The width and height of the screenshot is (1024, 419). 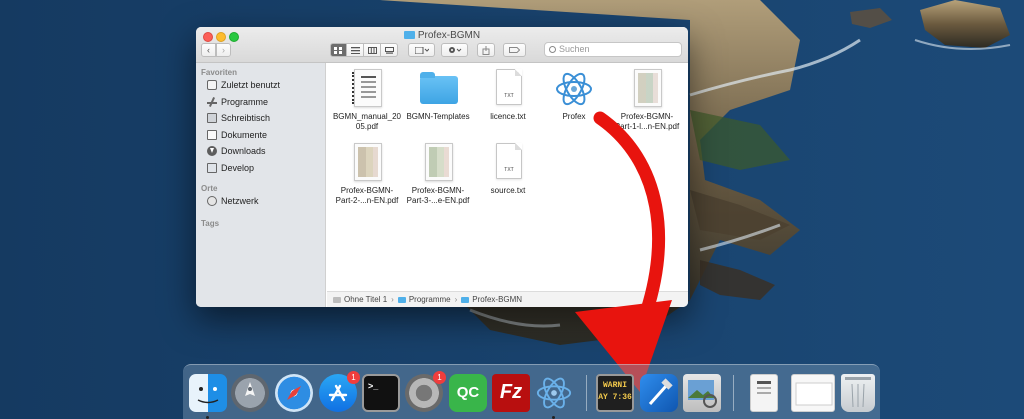 I want to click on dock-qc: QC, so click(x=468, y=393).